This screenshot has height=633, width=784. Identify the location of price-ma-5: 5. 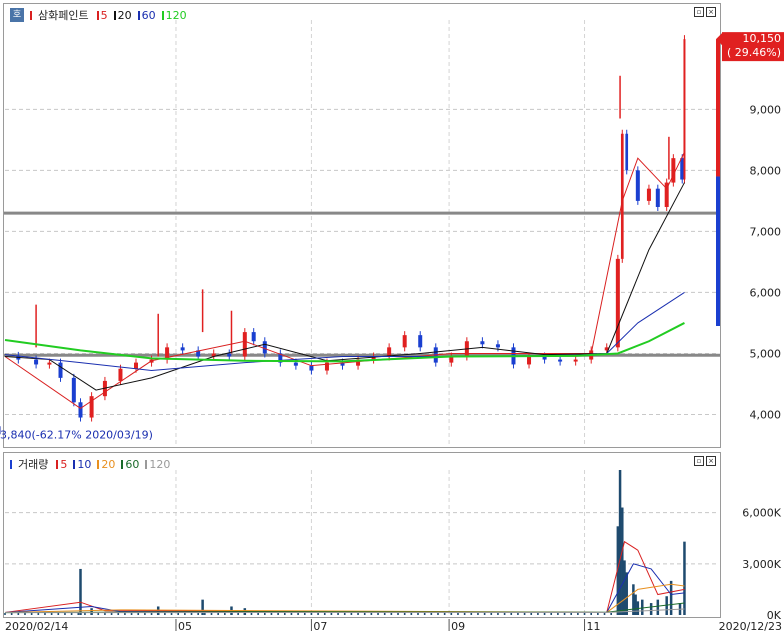
(102, 15).